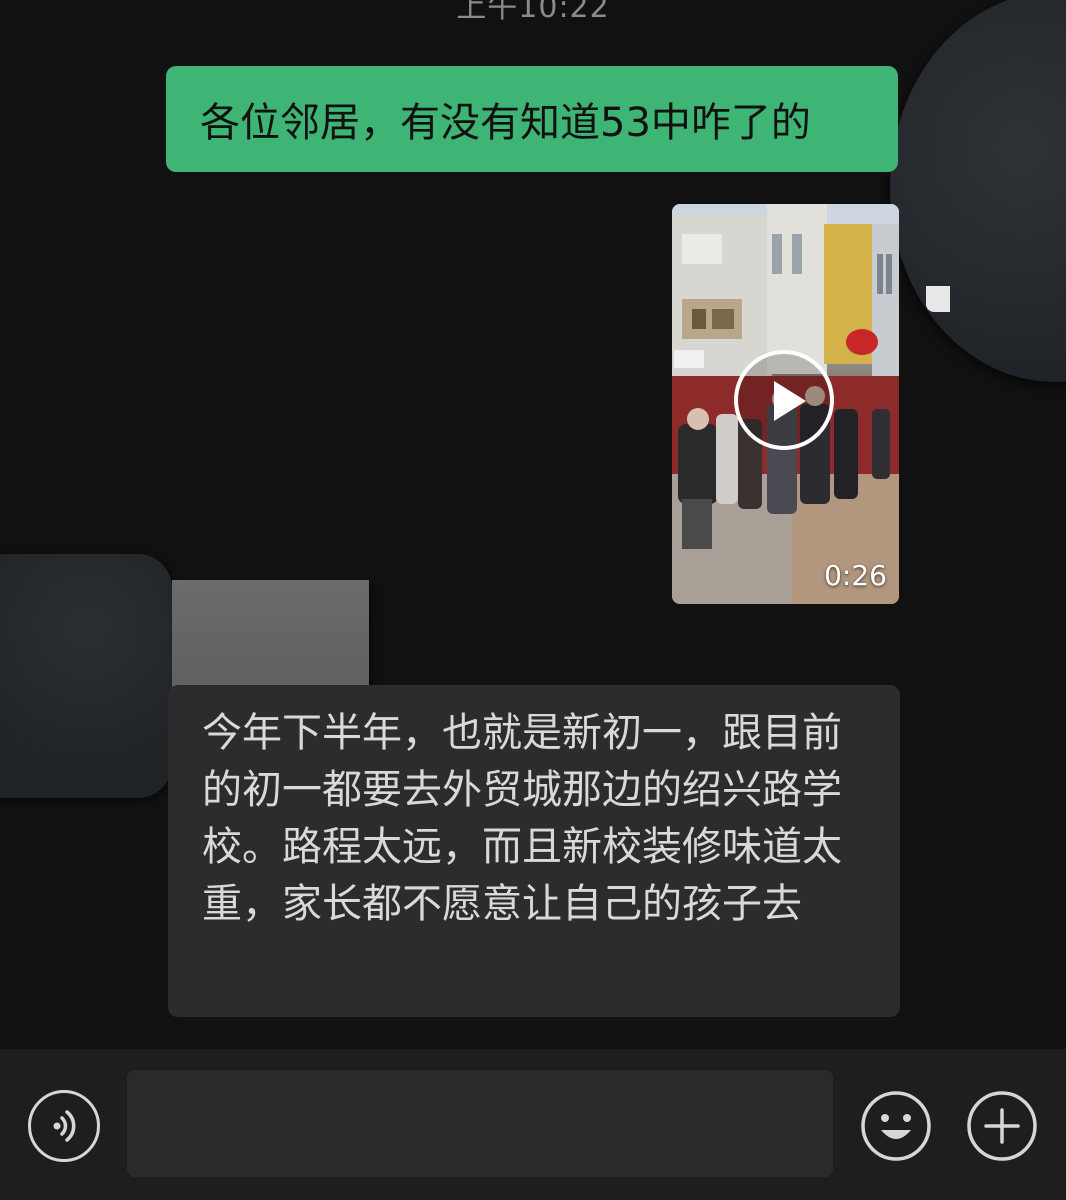  I want to click on more-button, so click(1002, 1126).